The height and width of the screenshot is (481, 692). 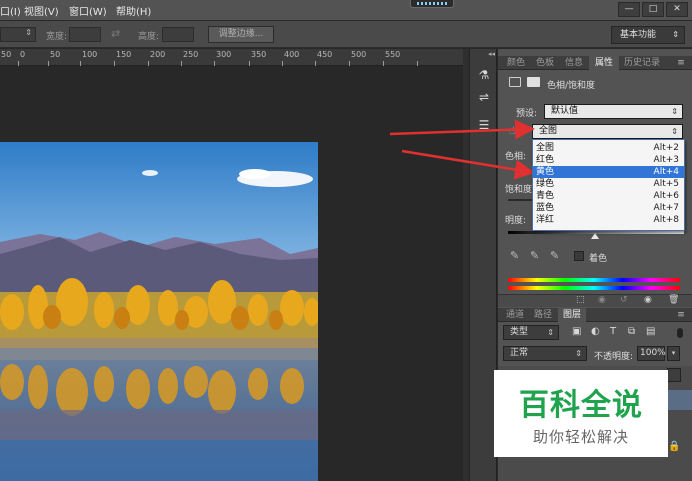 I want to click on saturation-slider-track, so click(x=520, y=200).